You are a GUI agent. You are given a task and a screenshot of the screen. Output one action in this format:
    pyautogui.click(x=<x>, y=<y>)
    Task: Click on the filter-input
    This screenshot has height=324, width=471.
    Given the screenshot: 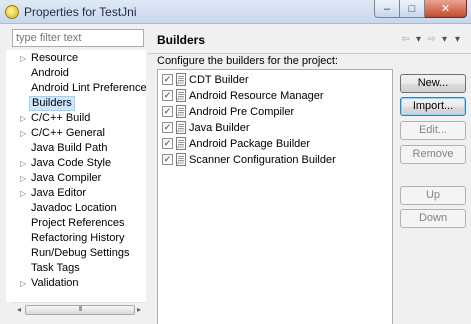 What is the action you would take?
    pyautogui.click(x=78, y=38)
    